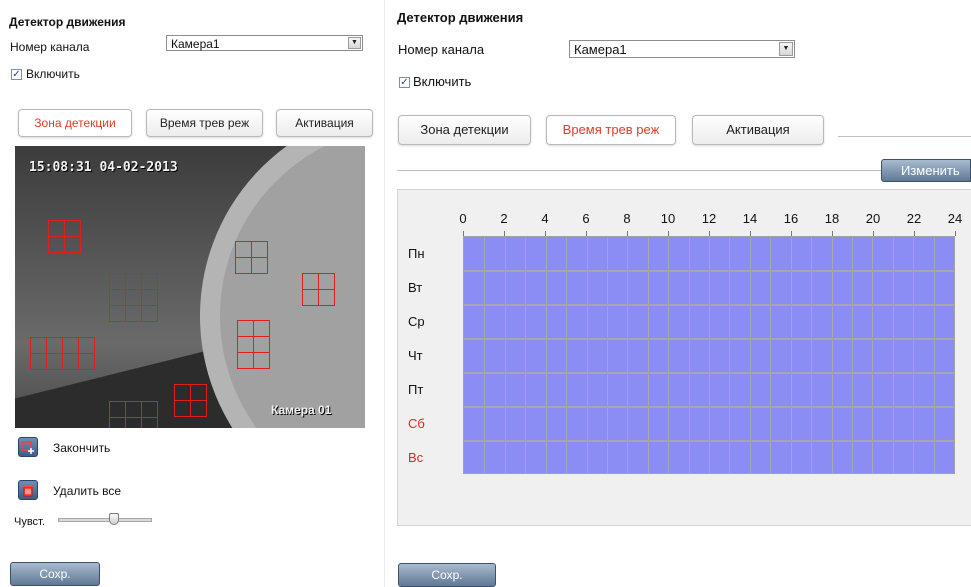 This screenshot has width=971, height=587. What do you see at coordinates (447, 575) in the screenshot?
I see `right-save-button: Сохр.` at bounding box center [447, 575].